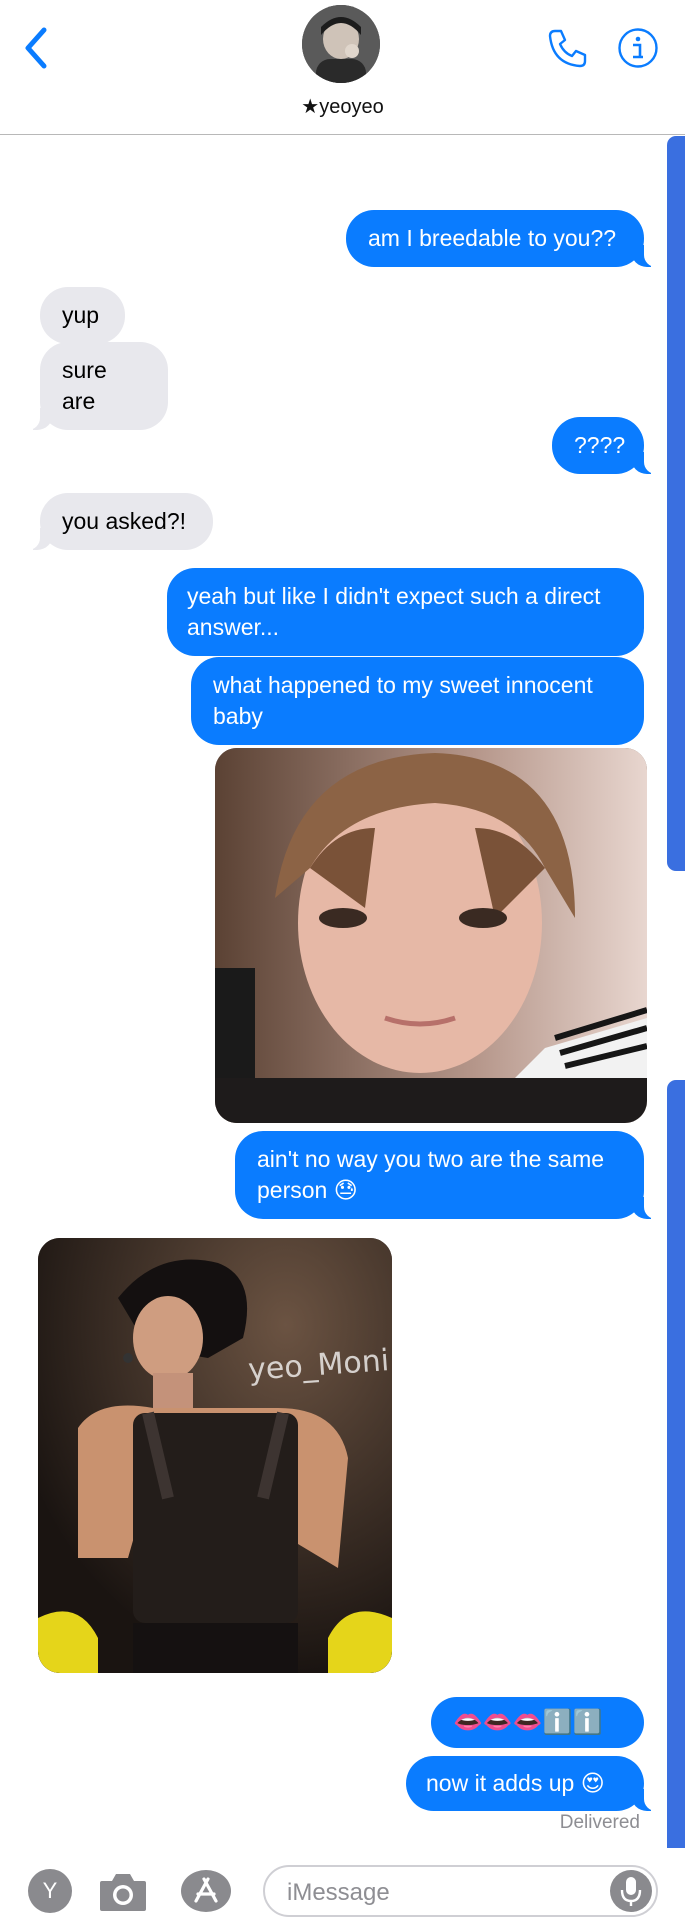  What do you see at coordinates (567, 48) in the screenshot?
I see `phone-icon` at bounding box center [567, 48].